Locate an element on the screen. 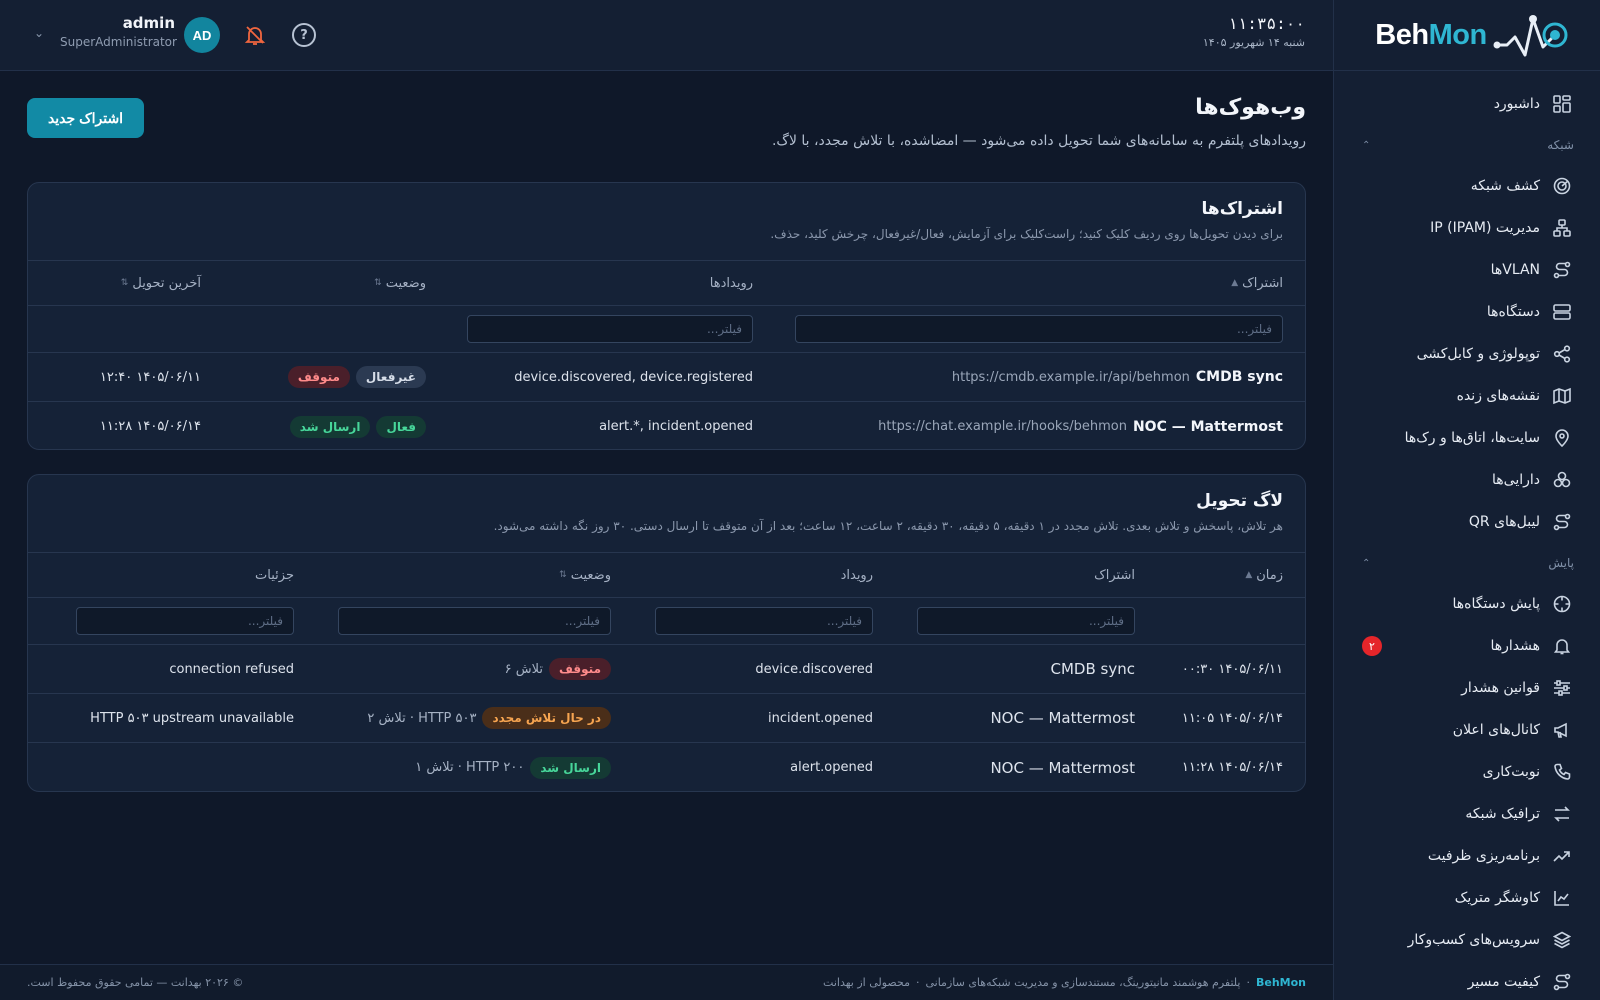 The width and height of the screenshot is (1600, 1000). sliders-icon is located at coordinates (1562, 688).